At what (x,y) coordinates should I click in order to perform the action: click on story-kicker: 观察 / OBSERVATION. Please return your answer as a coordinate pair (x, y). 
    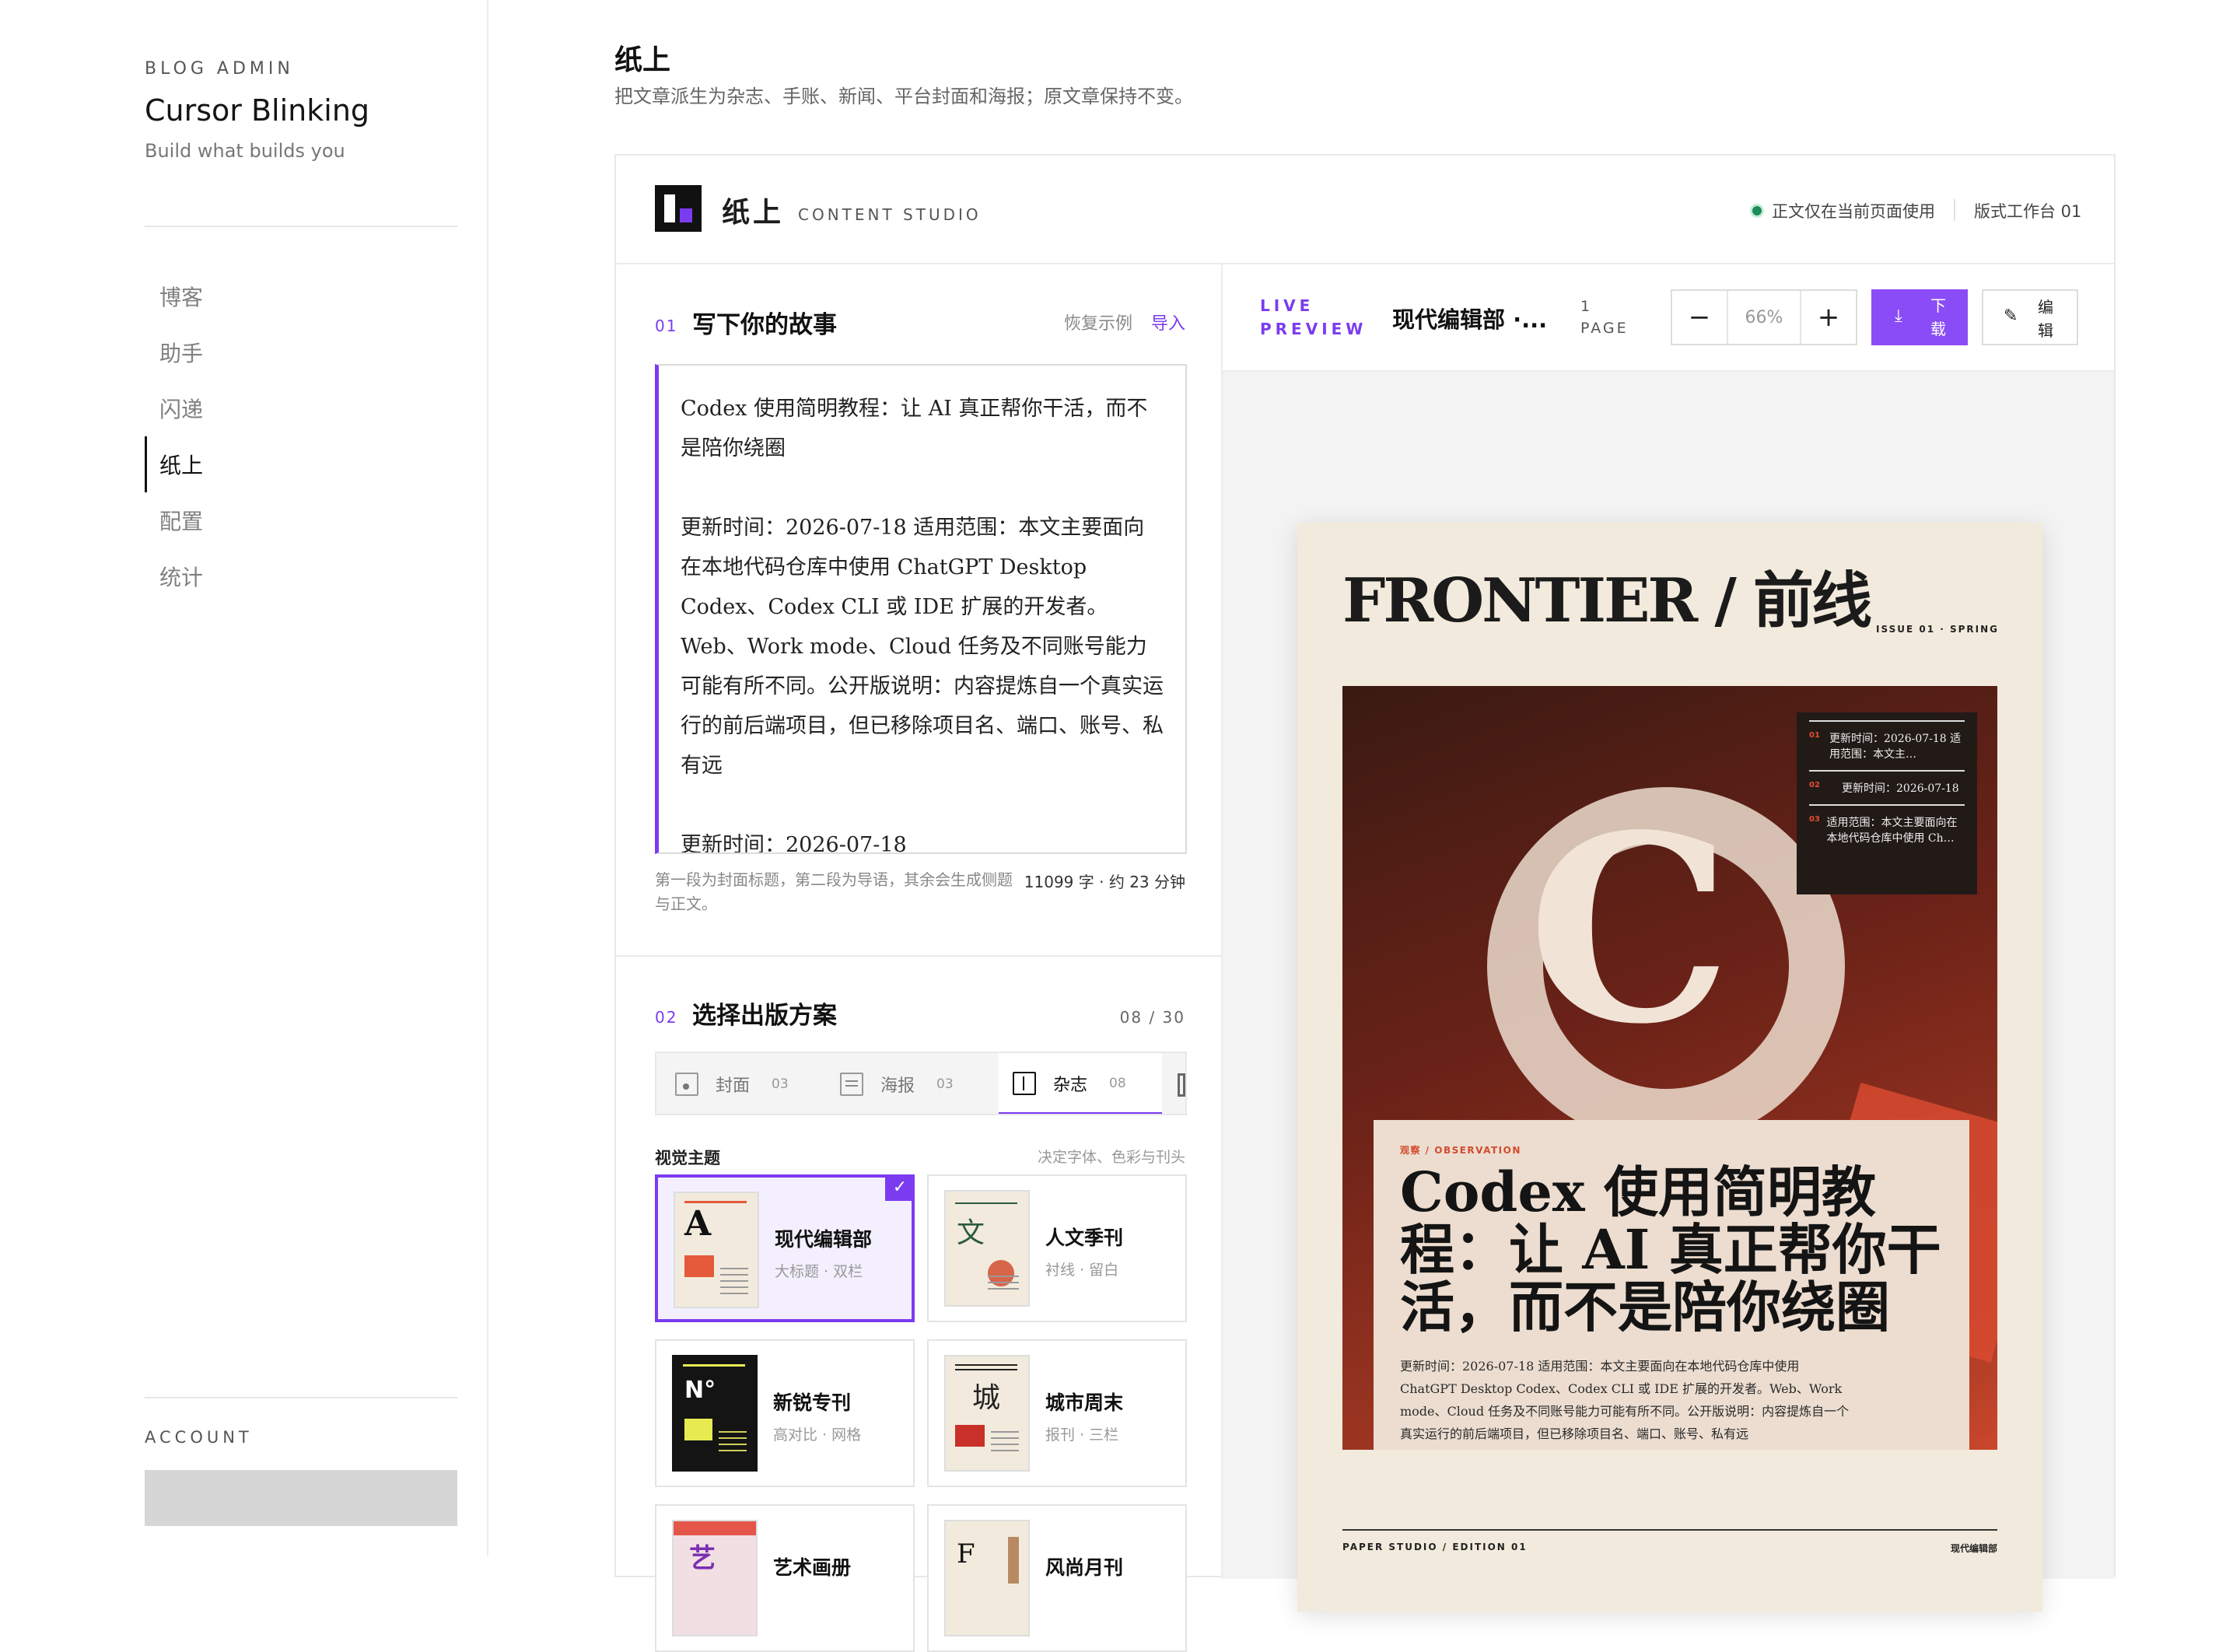
    Looking at the image, I should click on (1461, 1150).